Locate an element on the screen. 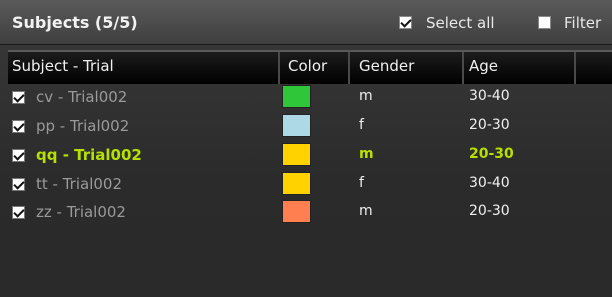 Image resolution: width=612 pixels, height=297 pixels. col-gender: Gender is located at coordinates (386, 66).